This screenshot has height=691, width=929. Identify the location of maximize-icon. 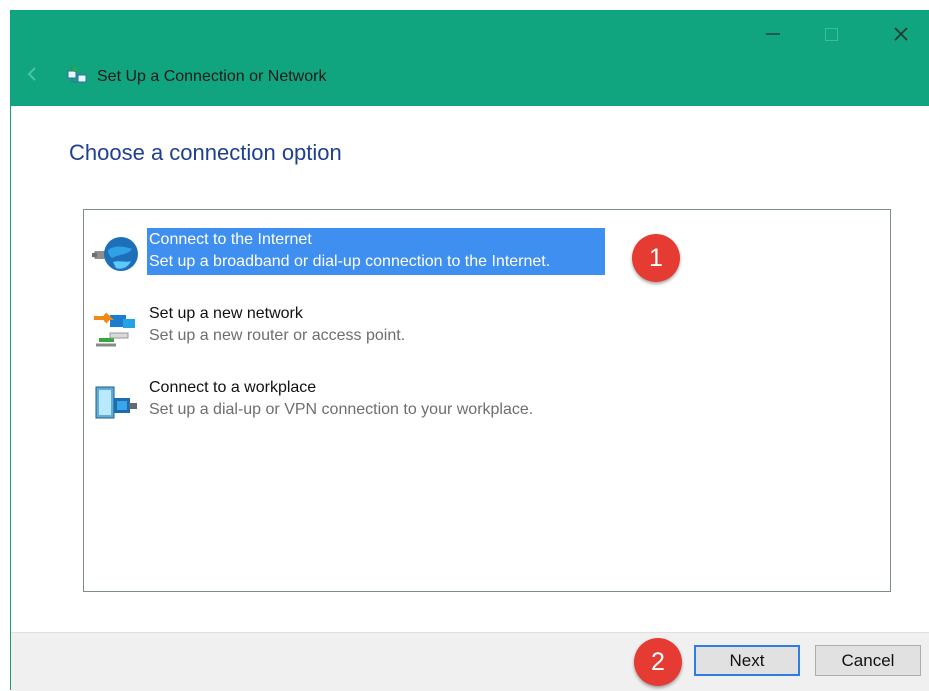
(831, 34).